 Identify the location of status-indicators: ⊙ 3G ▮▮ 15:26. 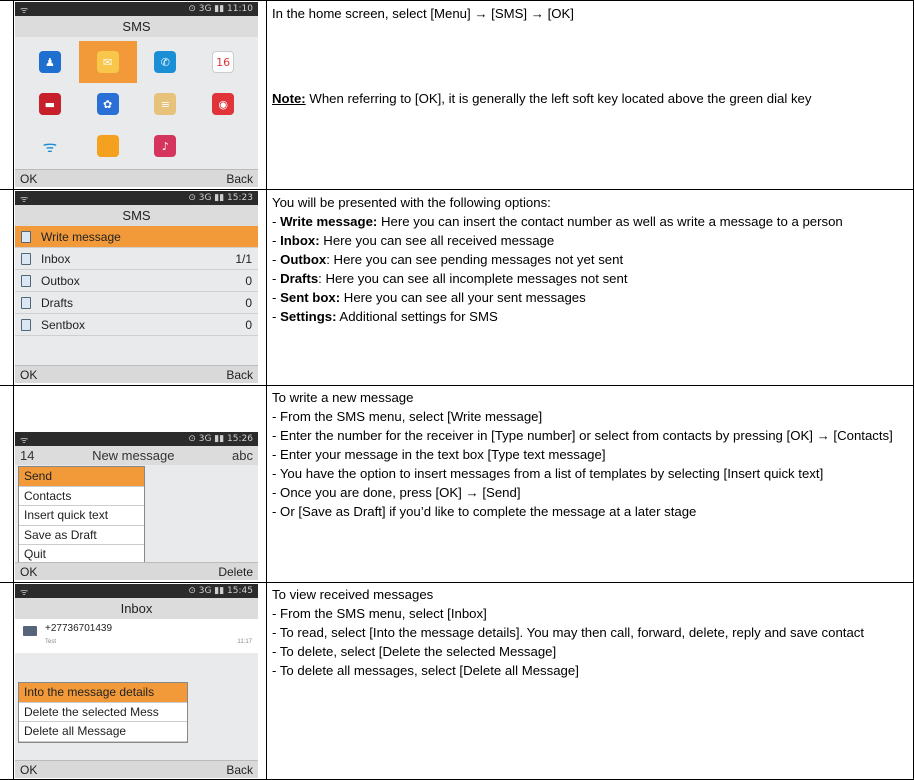
(220, 439).